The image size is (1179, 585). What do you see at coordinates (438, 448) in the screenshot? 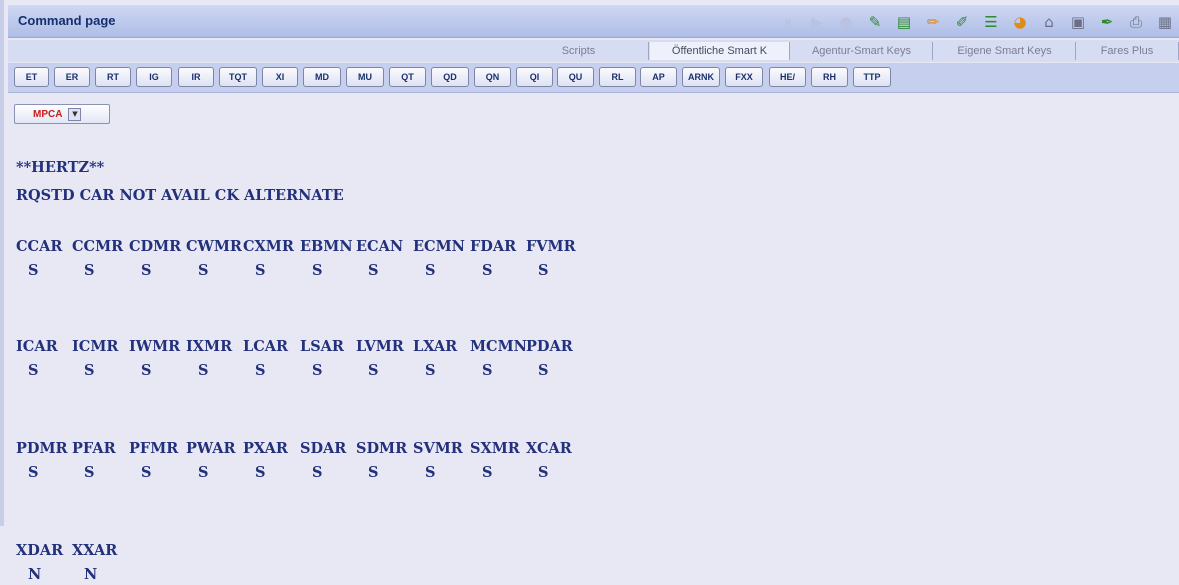
I see `car-code: SVMR` at bounding box center [438, 448].